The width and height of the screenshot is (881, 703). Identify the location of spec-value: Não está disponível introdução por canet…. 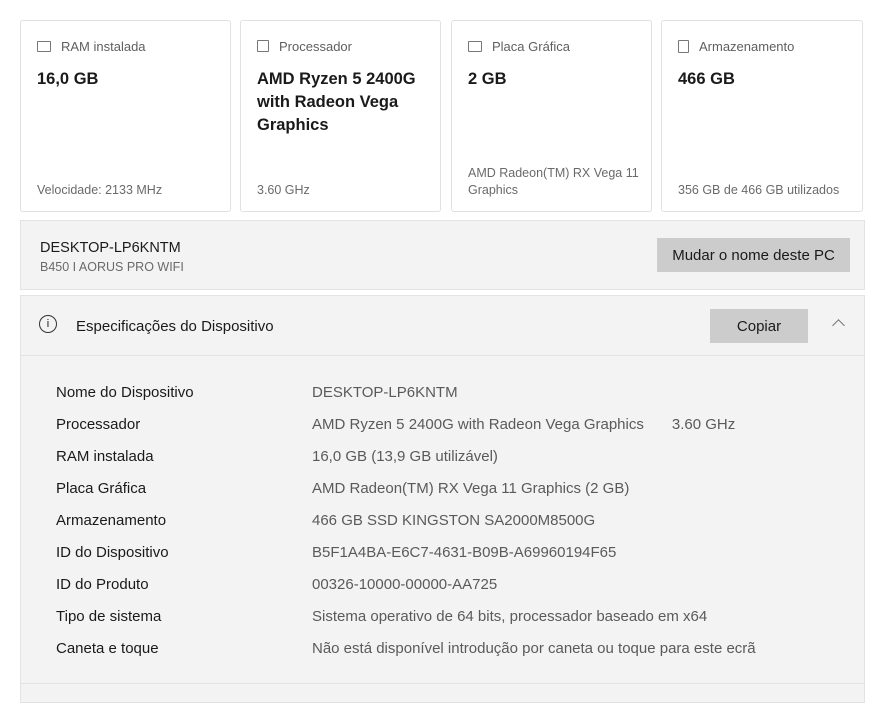
(534, 648).